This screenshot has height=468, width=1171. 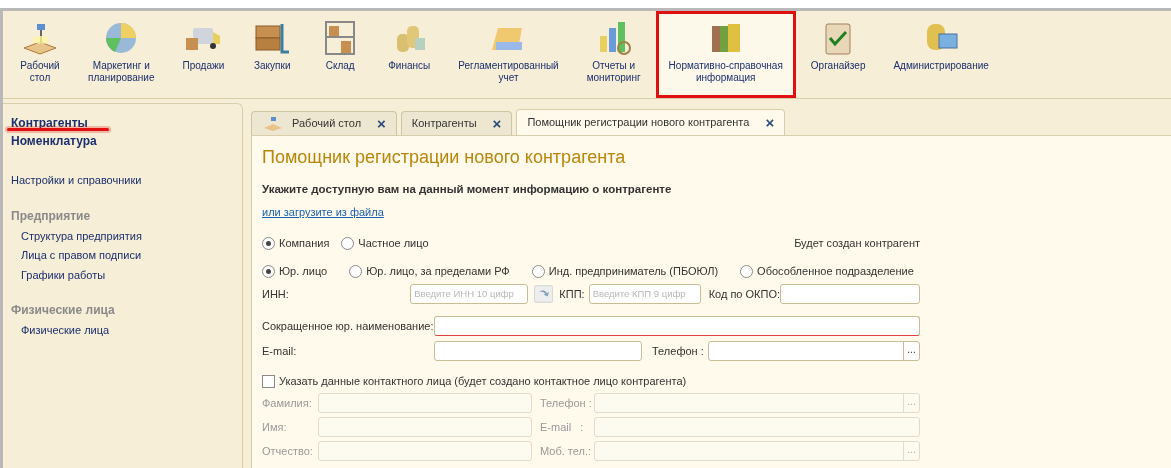 What do you see at coordinates (287, 403) in the screenshot?
I see `field-label: Фамилия:` at bounding box center [287, 403].